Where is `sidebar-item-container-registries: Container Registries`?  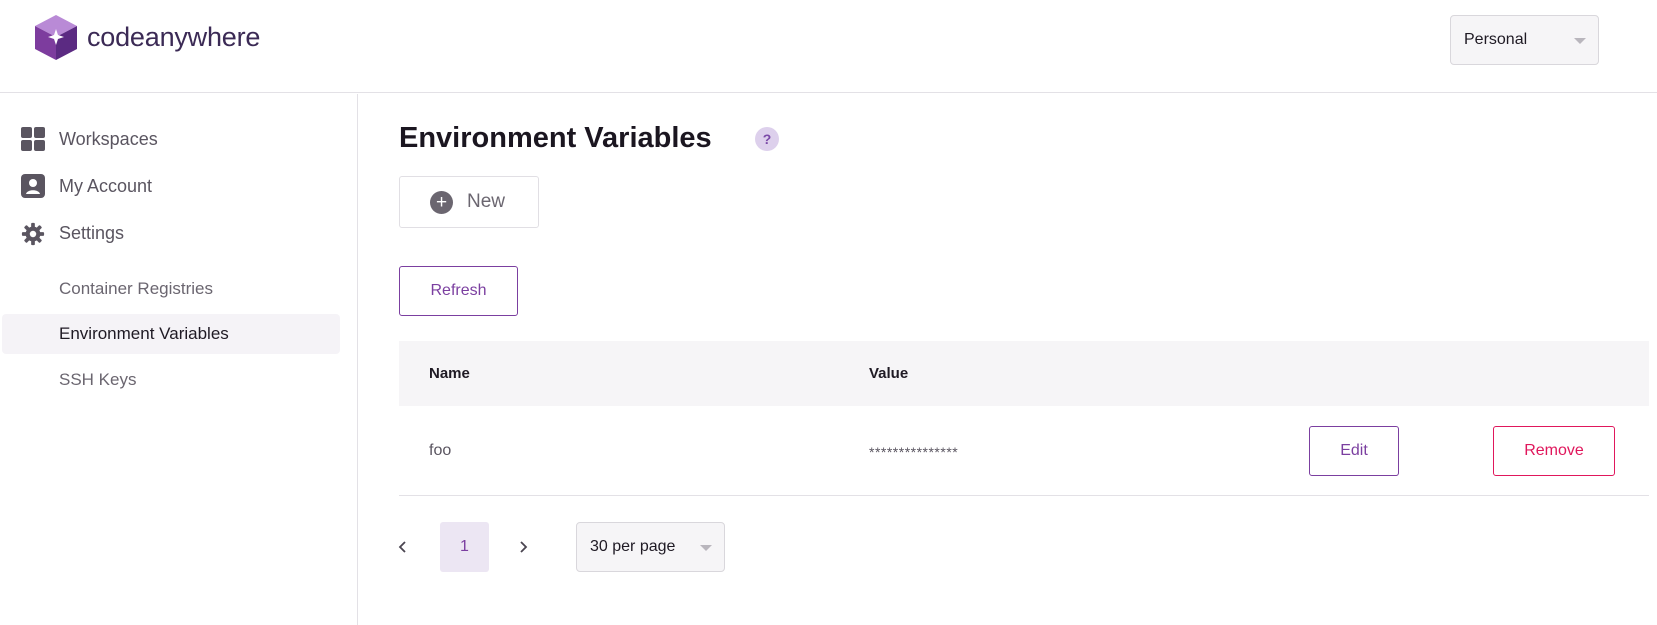 sidebar-item-container-registries: Container Registries is located at coordinates (136, 289).